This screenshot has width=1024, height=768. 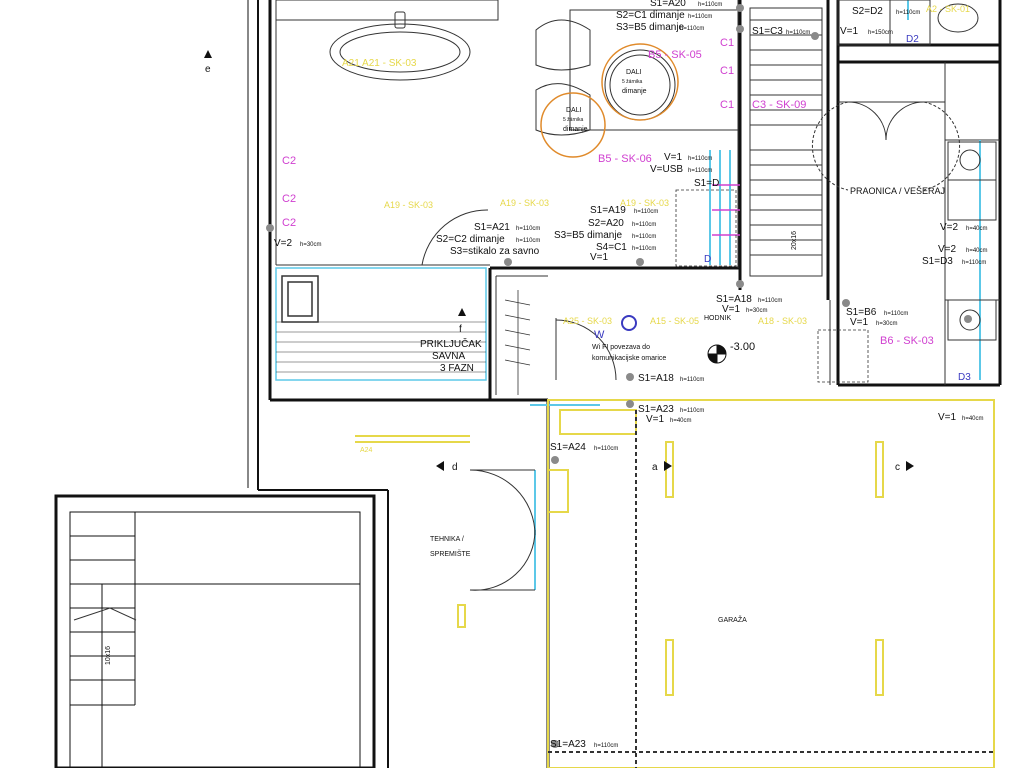 I want to click on wifi-mark: W, so click(x=599, y=335).